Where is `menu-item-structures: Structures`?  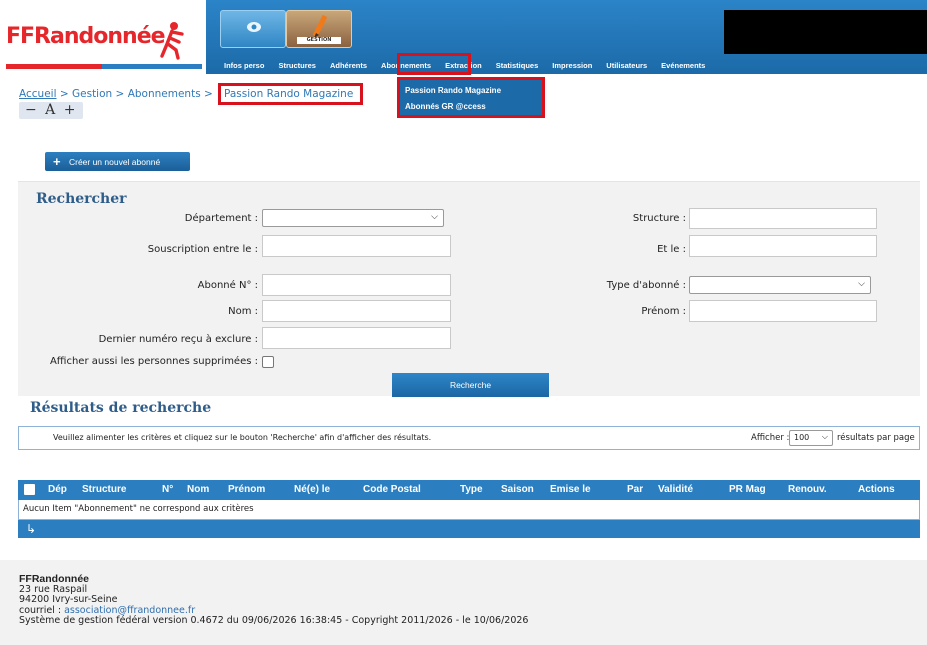 menu-item-structures: Structures is located at coordinates (297, 67).